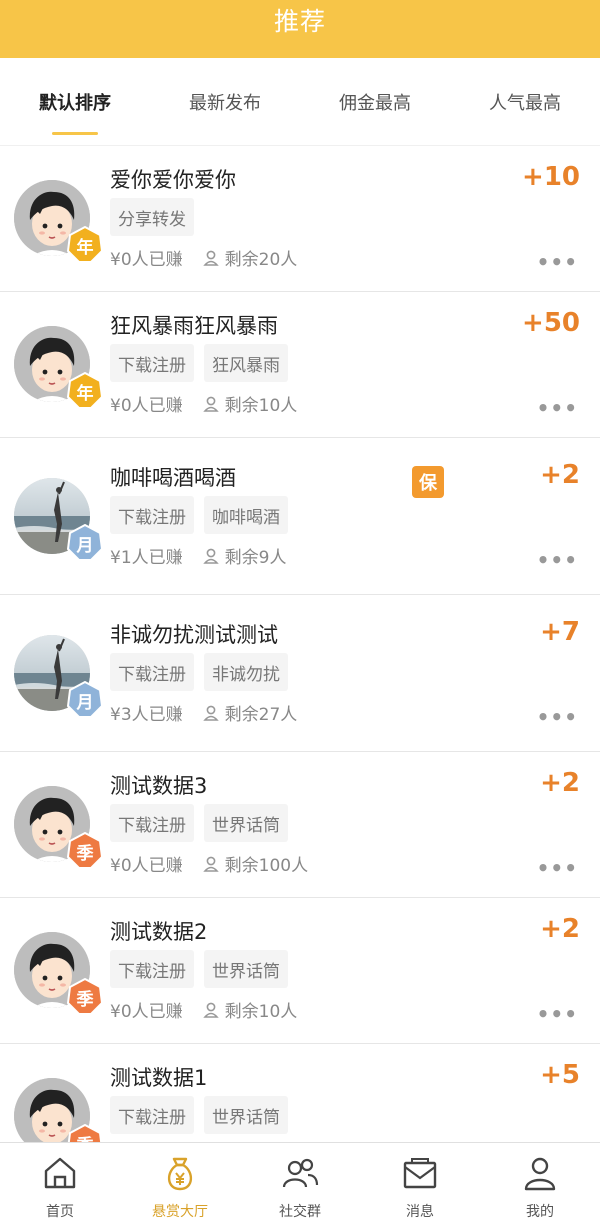 This screenshot has width=600, height=1225. I want to click on sort-tab-0: 默认排序, so click(75, 101).